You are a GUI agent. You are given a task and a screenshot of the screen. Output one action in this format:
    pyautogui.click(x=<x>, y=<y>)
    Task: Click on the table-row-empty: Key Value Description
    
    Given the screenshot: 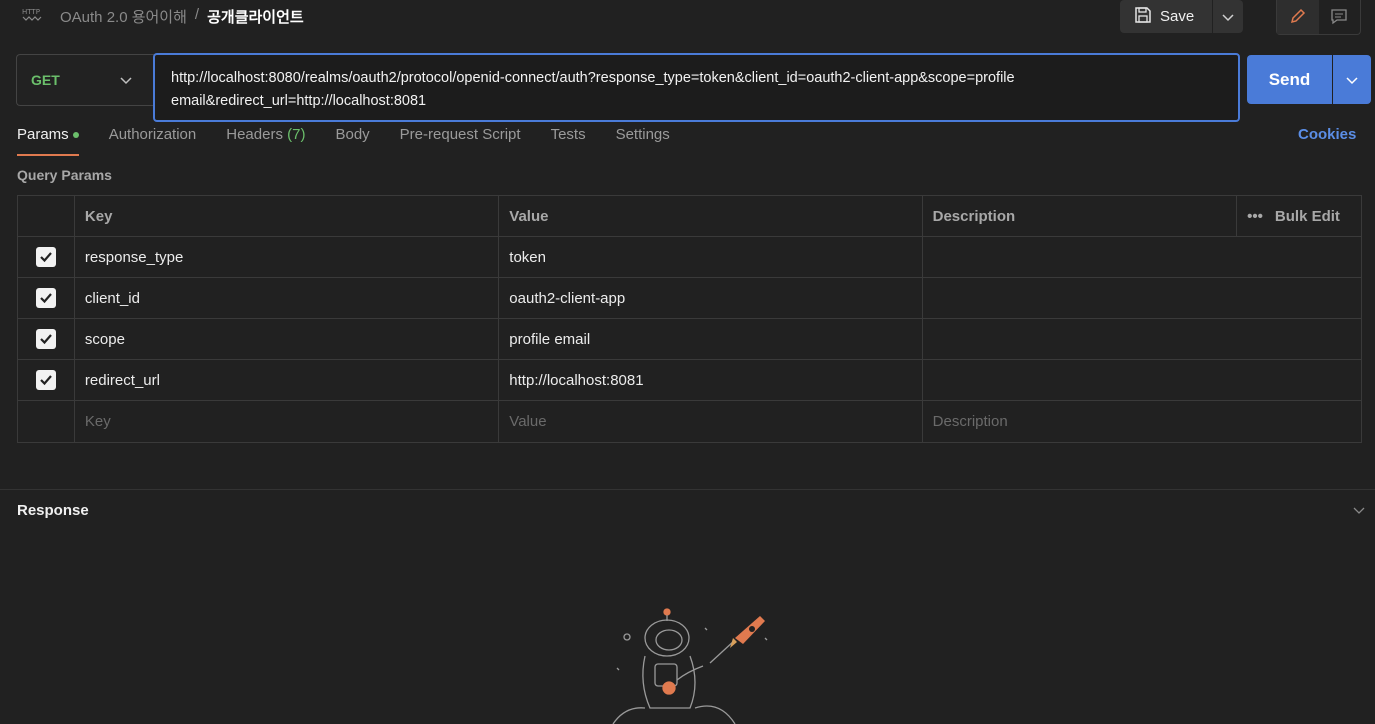 What is the action you would take?
    pyautogui.click(x=689, y=421)
    